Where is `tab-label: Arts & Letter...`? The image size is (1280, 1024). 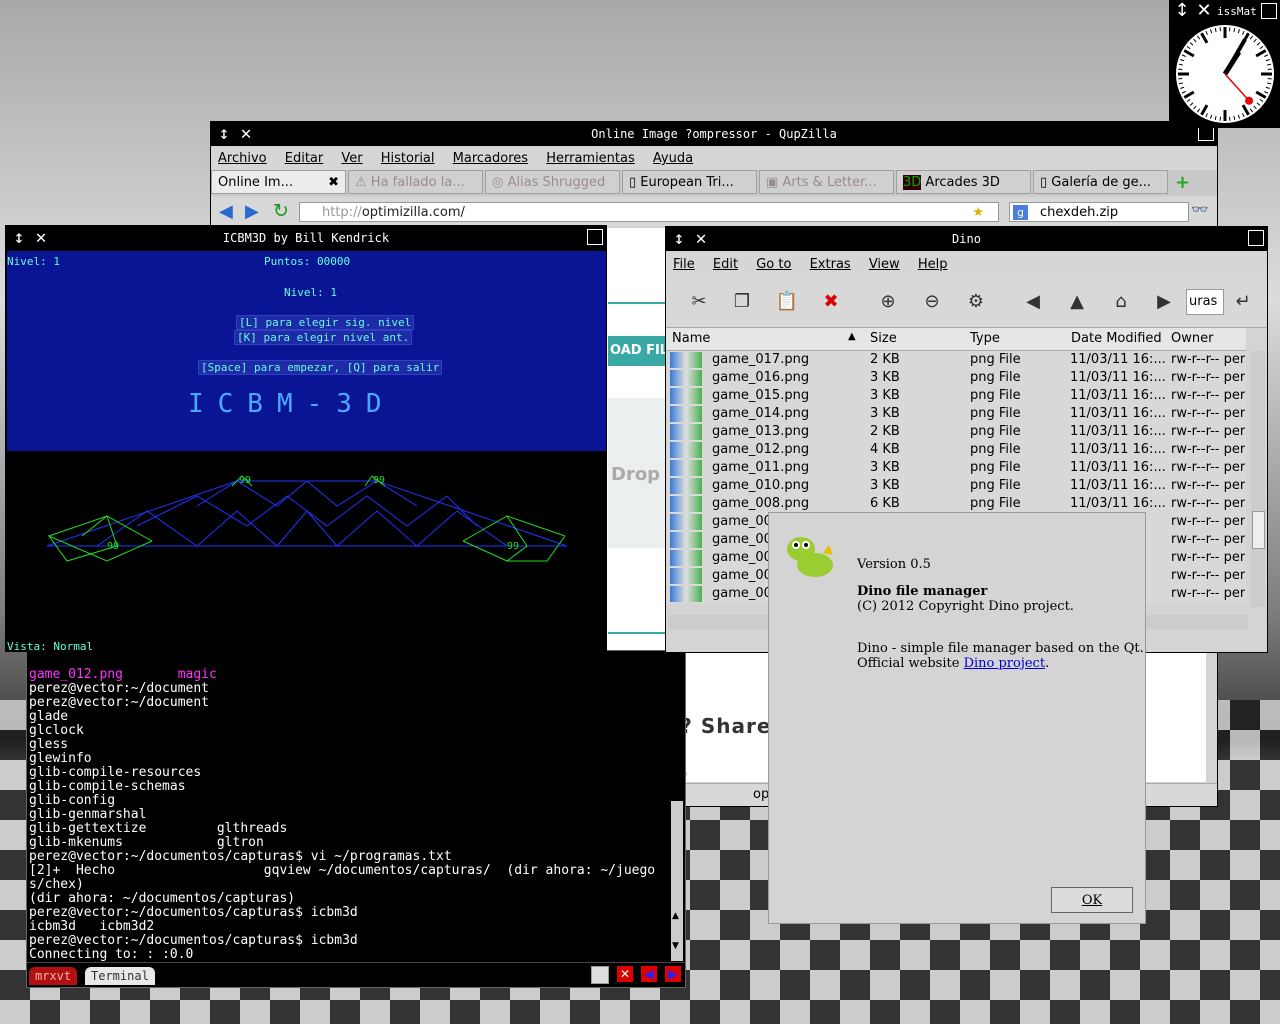 tab-label: Arts & Letter... is located at coordinates (829, 182).